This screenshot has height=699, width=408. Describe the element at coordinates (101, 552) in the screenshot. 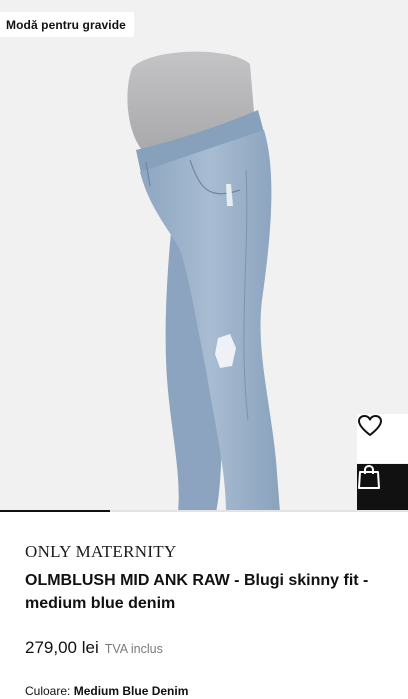

I see `product-brand: ONLY MATERNITY` at that location.